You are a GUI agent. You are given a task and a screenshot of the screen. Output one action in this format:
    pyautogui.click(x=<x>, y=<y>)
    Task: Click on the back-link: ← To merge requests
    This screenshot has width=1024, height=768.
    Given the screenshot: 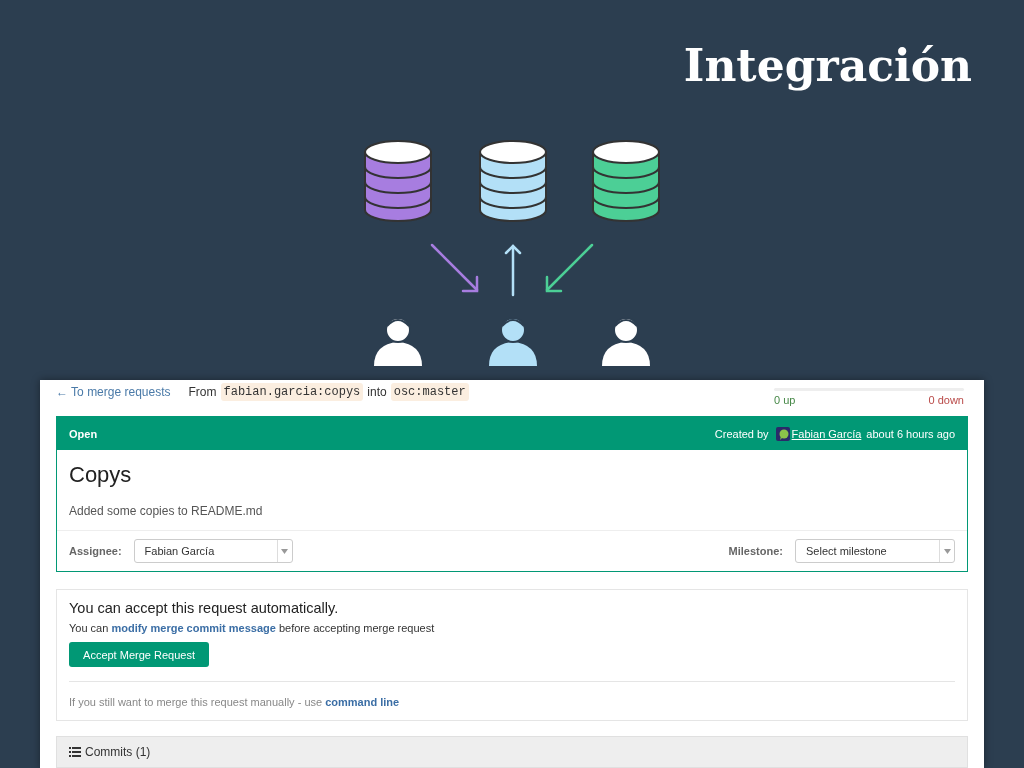 What is the action you would take?
    pyautogui.click(x=113, y=392)
    